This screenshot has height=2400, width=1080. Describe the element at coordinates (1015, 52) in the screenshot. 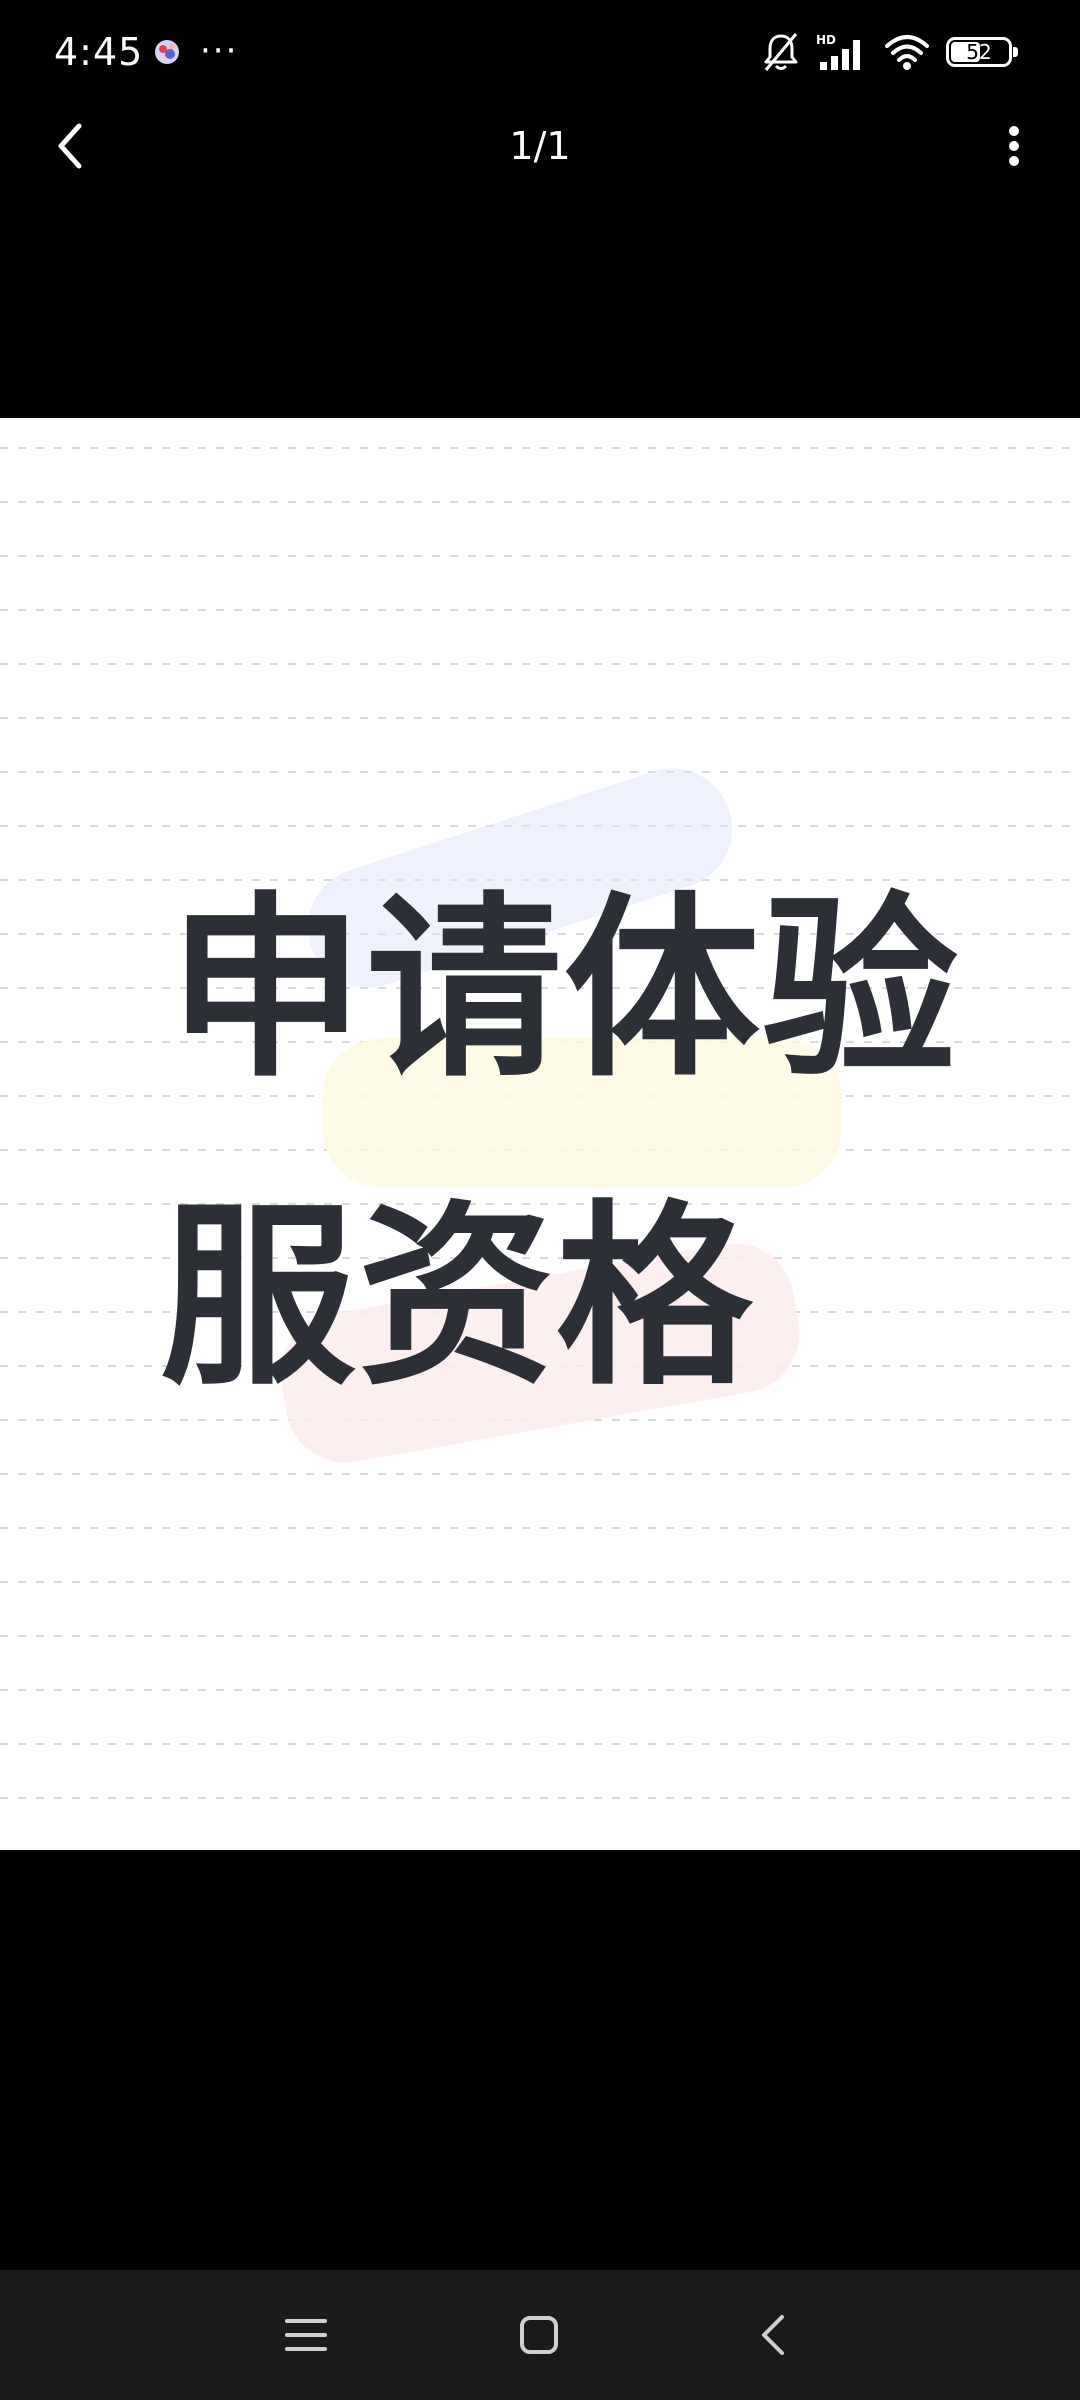

I see `battery-tip` at that location.